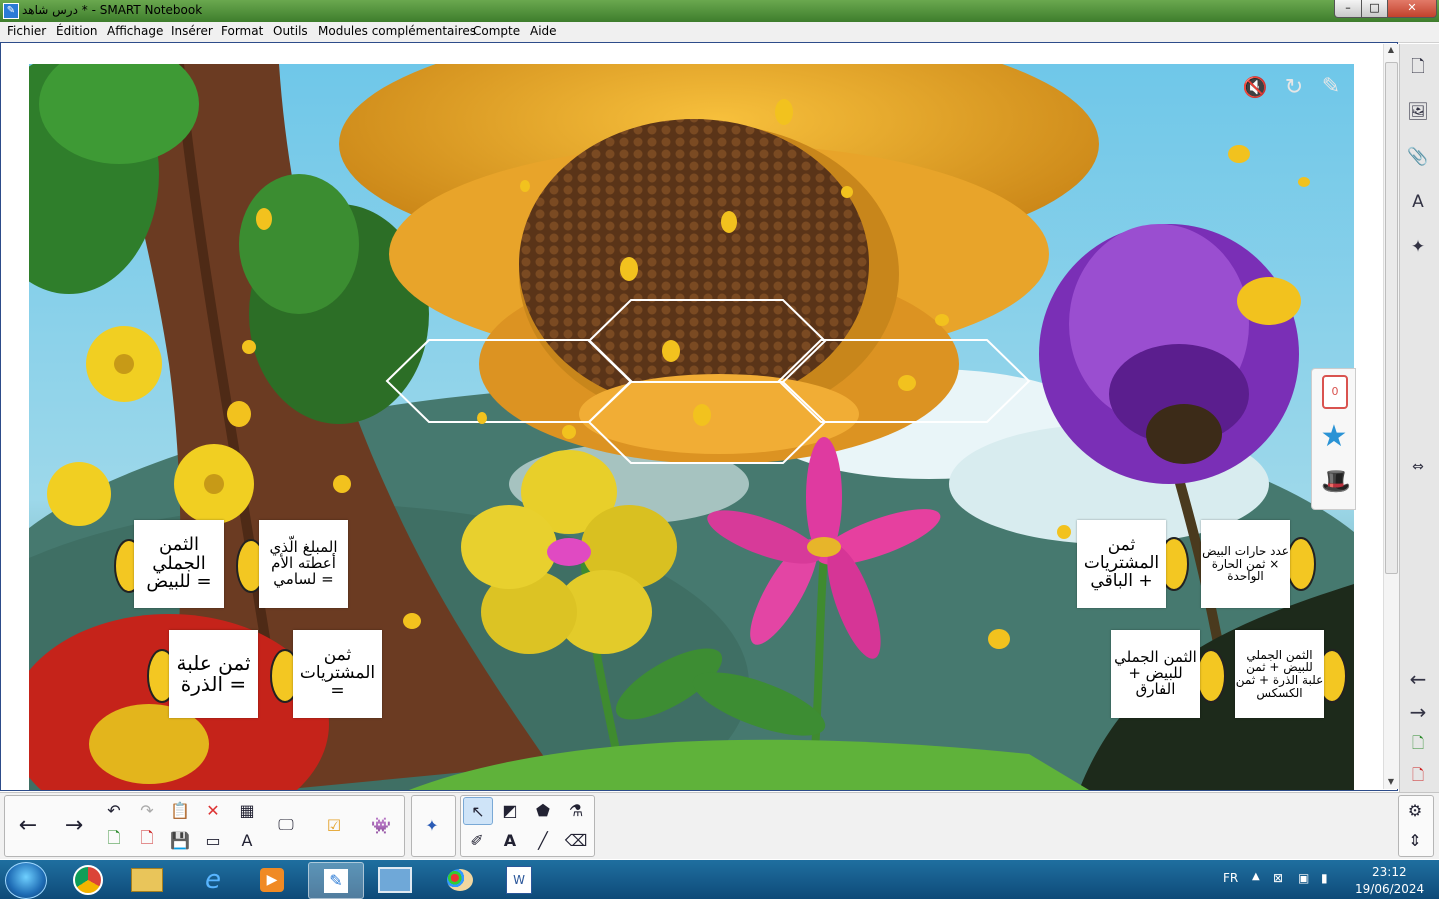 The width and height of the screenshot is (1439, 899). Describe the element at coordinates (478, 811) in the screenshot. I see `select-icon: ↖` at that location.